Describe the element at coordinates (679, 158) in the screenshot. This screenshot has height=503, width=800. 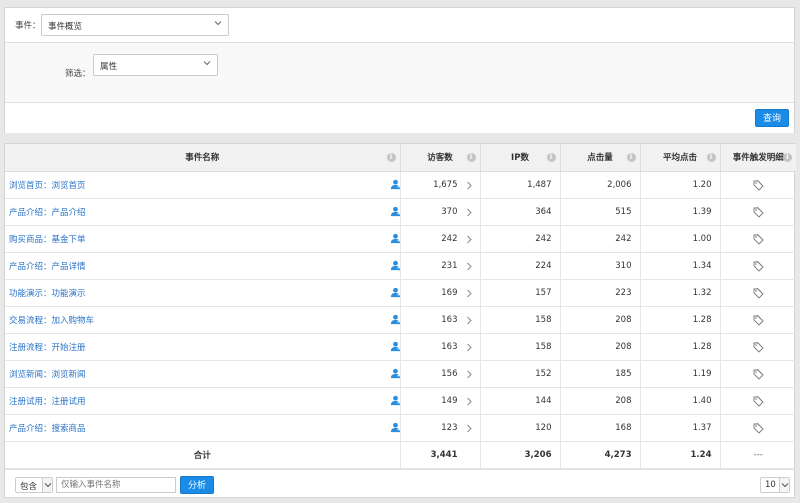
I see `header-avg-clicks: 平均点击 i` at that location.